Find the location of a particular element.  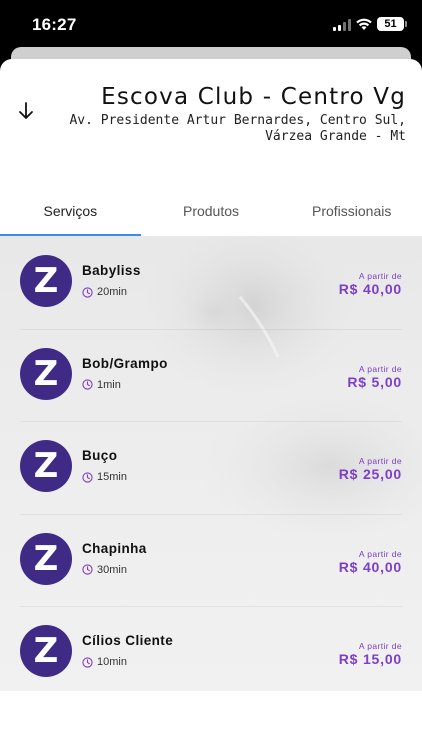

wifi-icon is located at coordinates (364, 24).